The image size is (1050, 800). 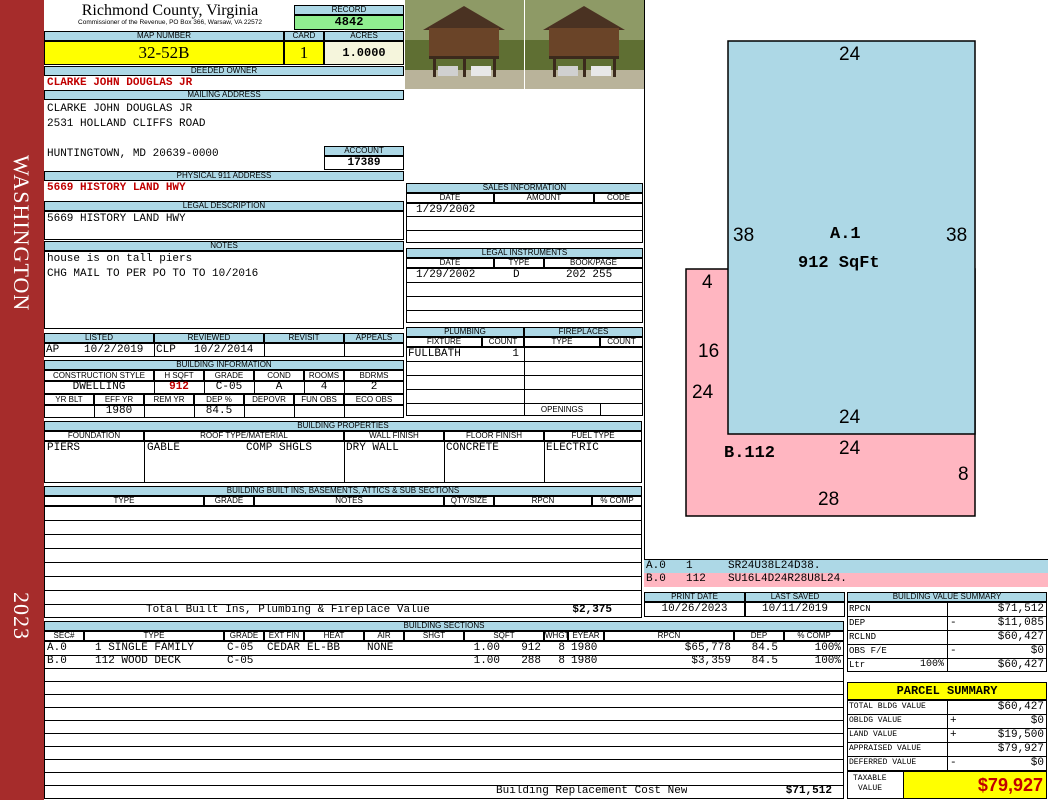 What do you see at coordinates (860, 609) in the screenshot?
I see `value-summary-label: RPCN` at bounding box center [860, 609].